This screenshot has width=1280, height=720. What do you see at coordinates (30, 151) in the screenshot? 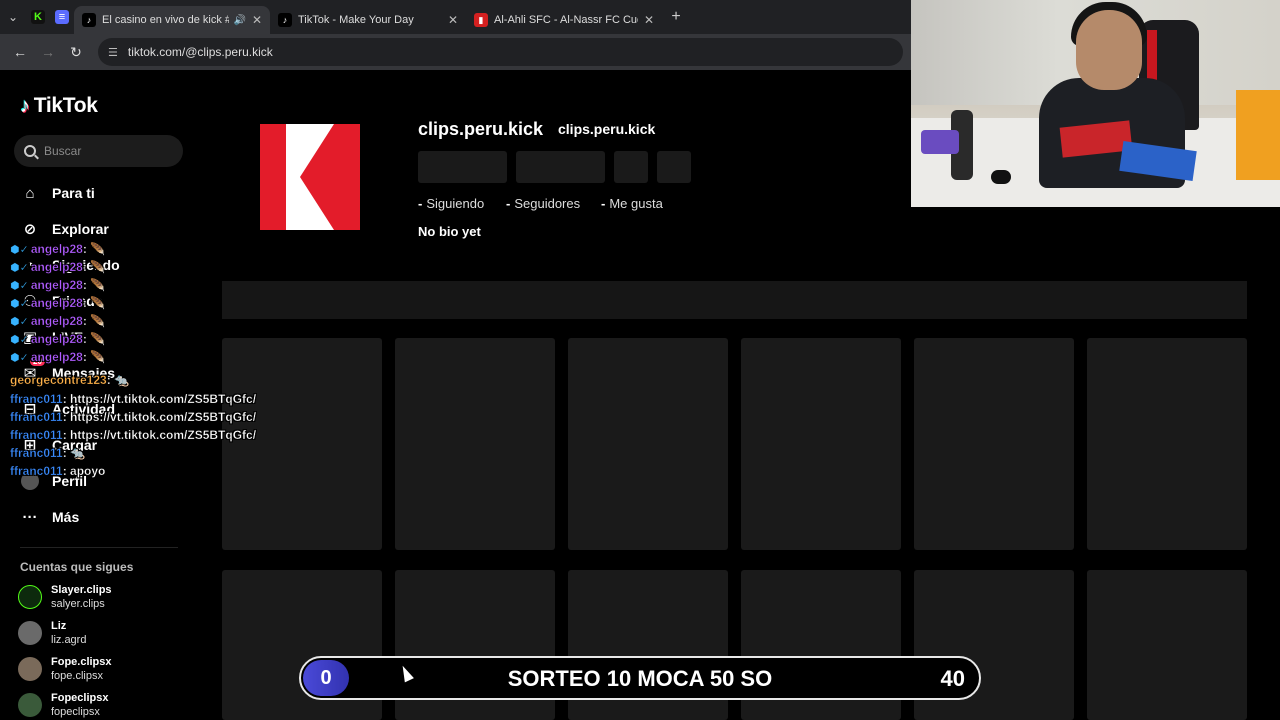
I see `search-icon` at bounding box center [30, 151].